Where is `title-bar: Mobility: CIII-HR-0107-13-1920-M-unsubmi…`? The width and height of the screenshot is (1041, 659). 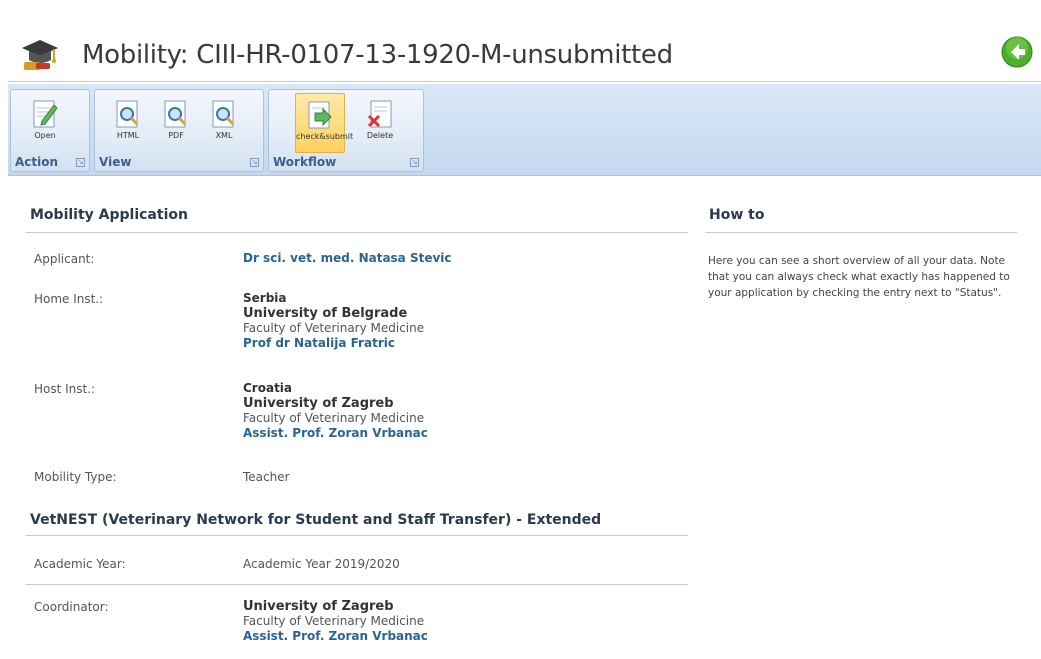 title-bar: Mobility: CIII-HR-0107-13-1920-M-unsubmi… is located at coordinates (524, 41).